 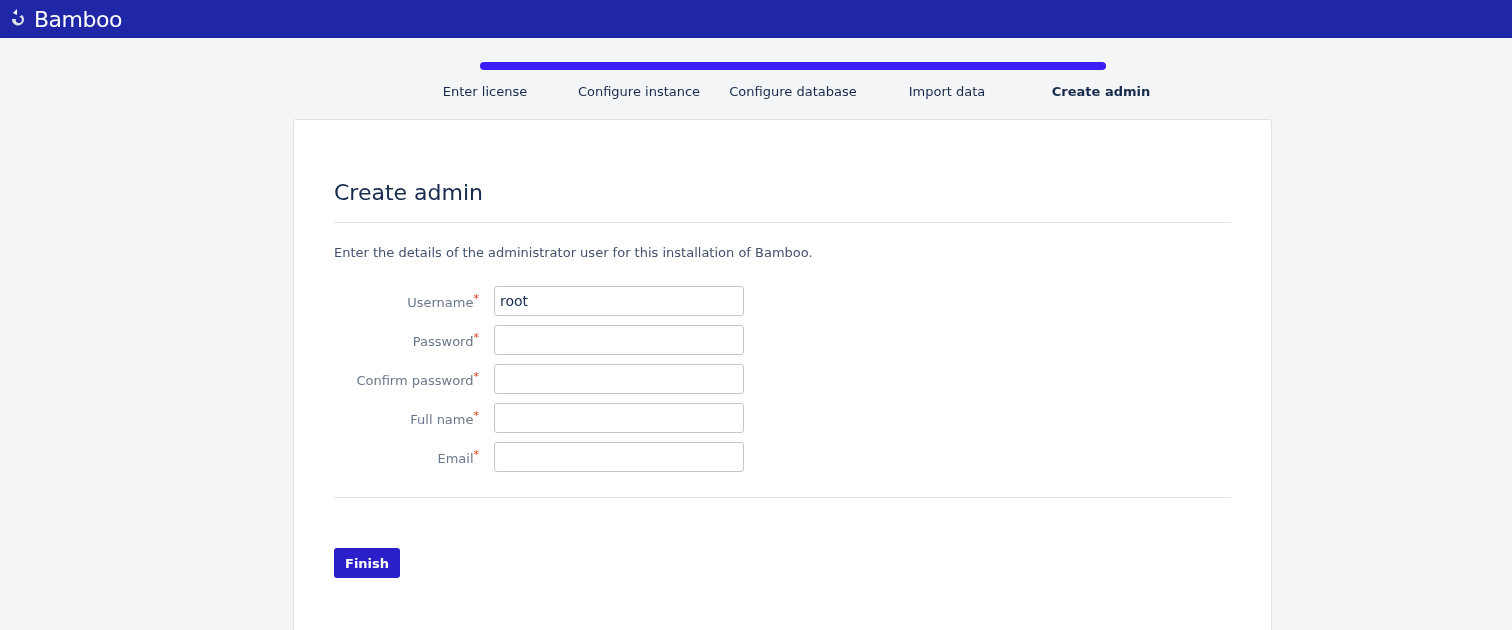 I want to click on wizard-step: Create admin, so click(x=1101, y=91).